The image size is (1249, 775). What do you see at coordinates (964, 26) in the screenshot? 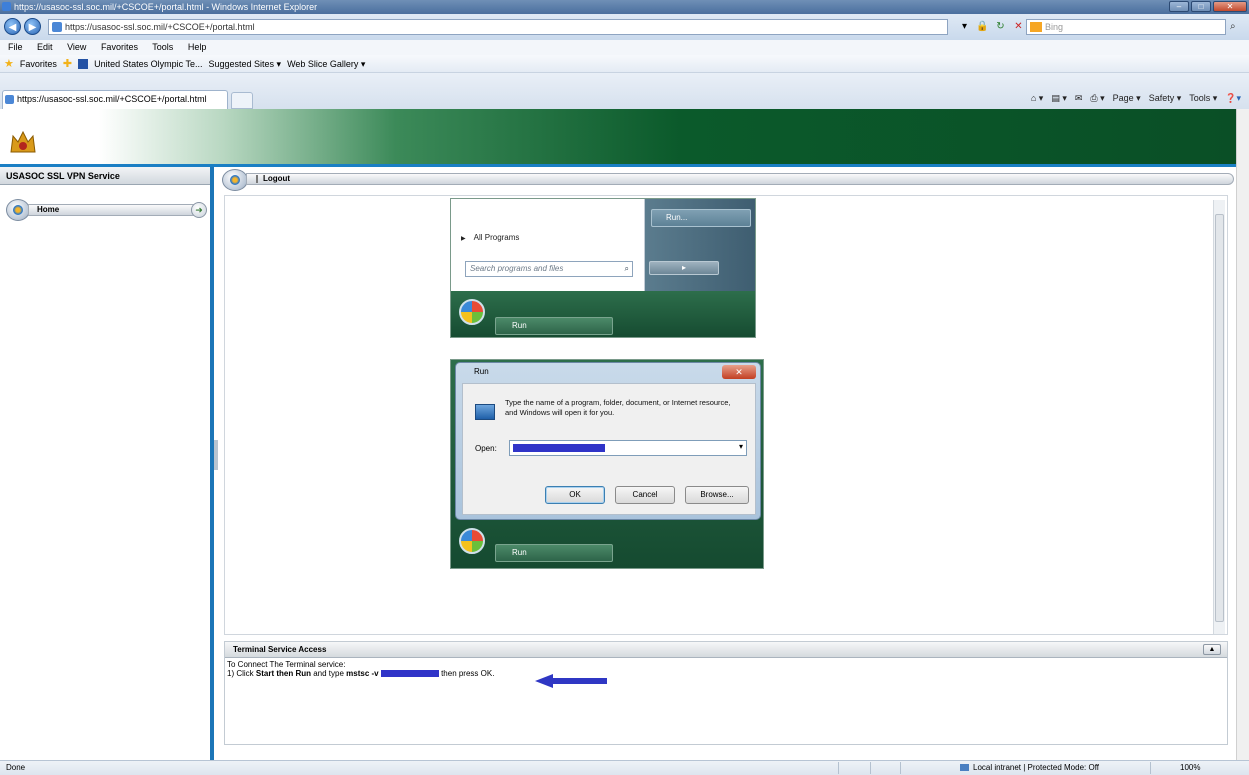
I see `dropdown-icon: ▾` at bounding box center [964, 26].